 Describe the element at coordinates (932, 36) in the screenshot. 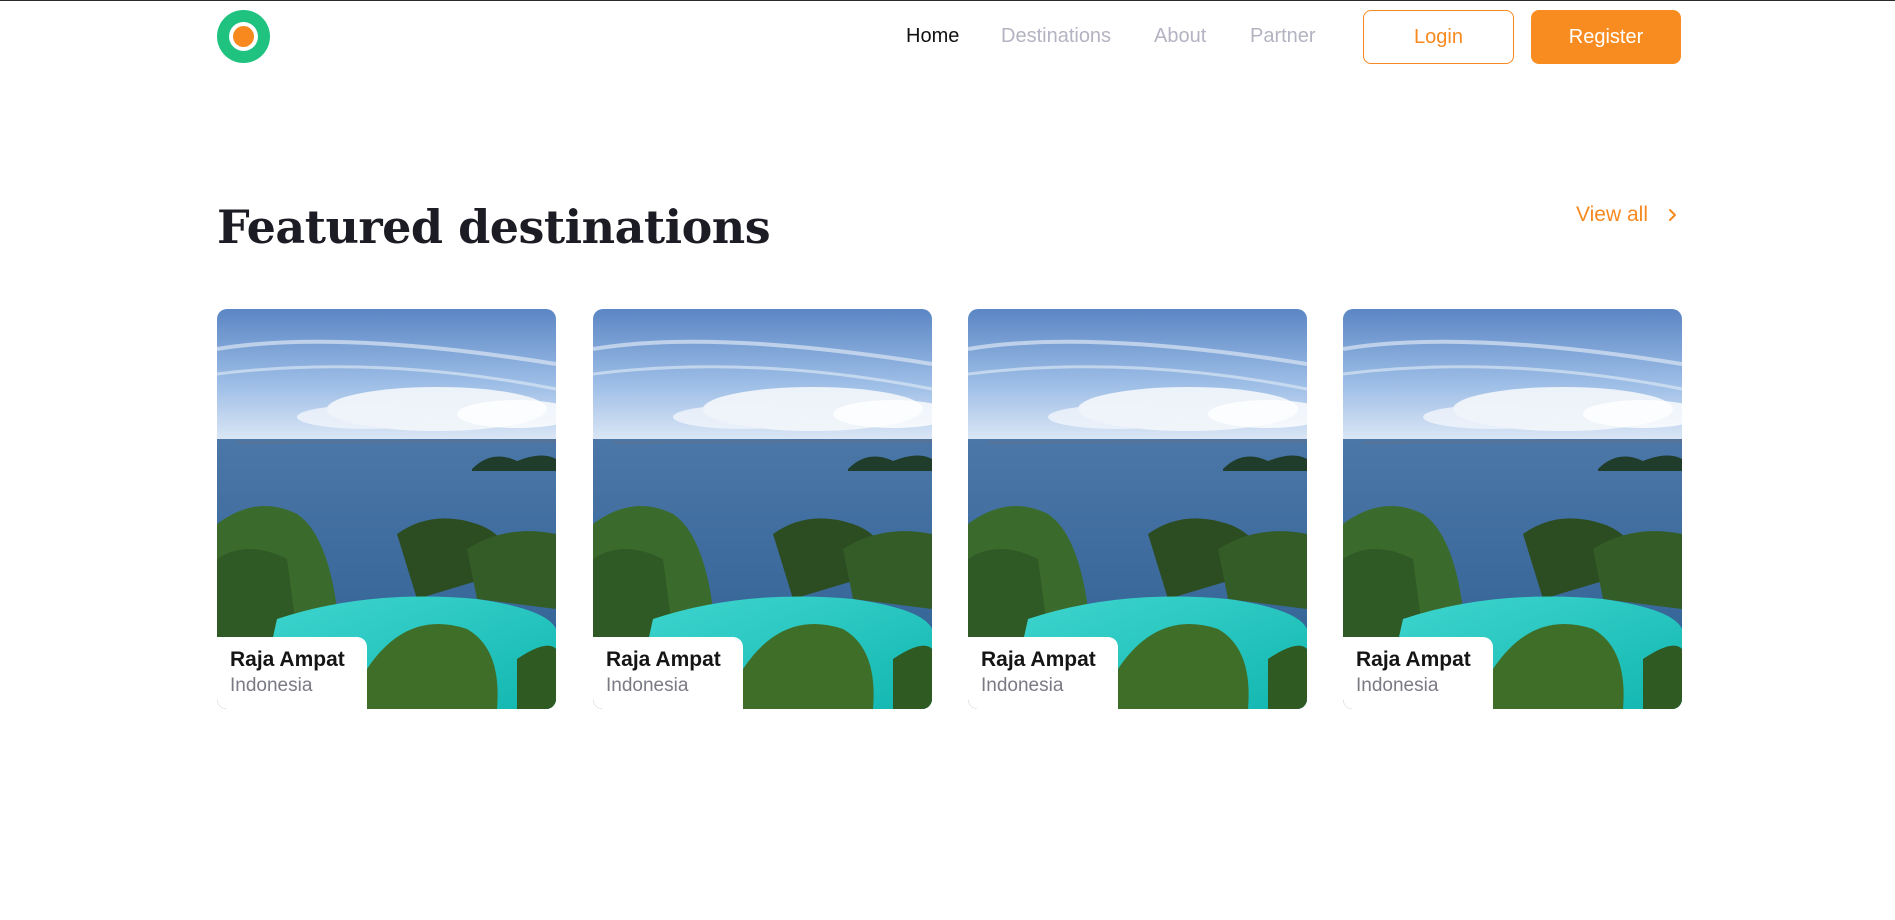

I see `nav-home-link: Home` at that location.